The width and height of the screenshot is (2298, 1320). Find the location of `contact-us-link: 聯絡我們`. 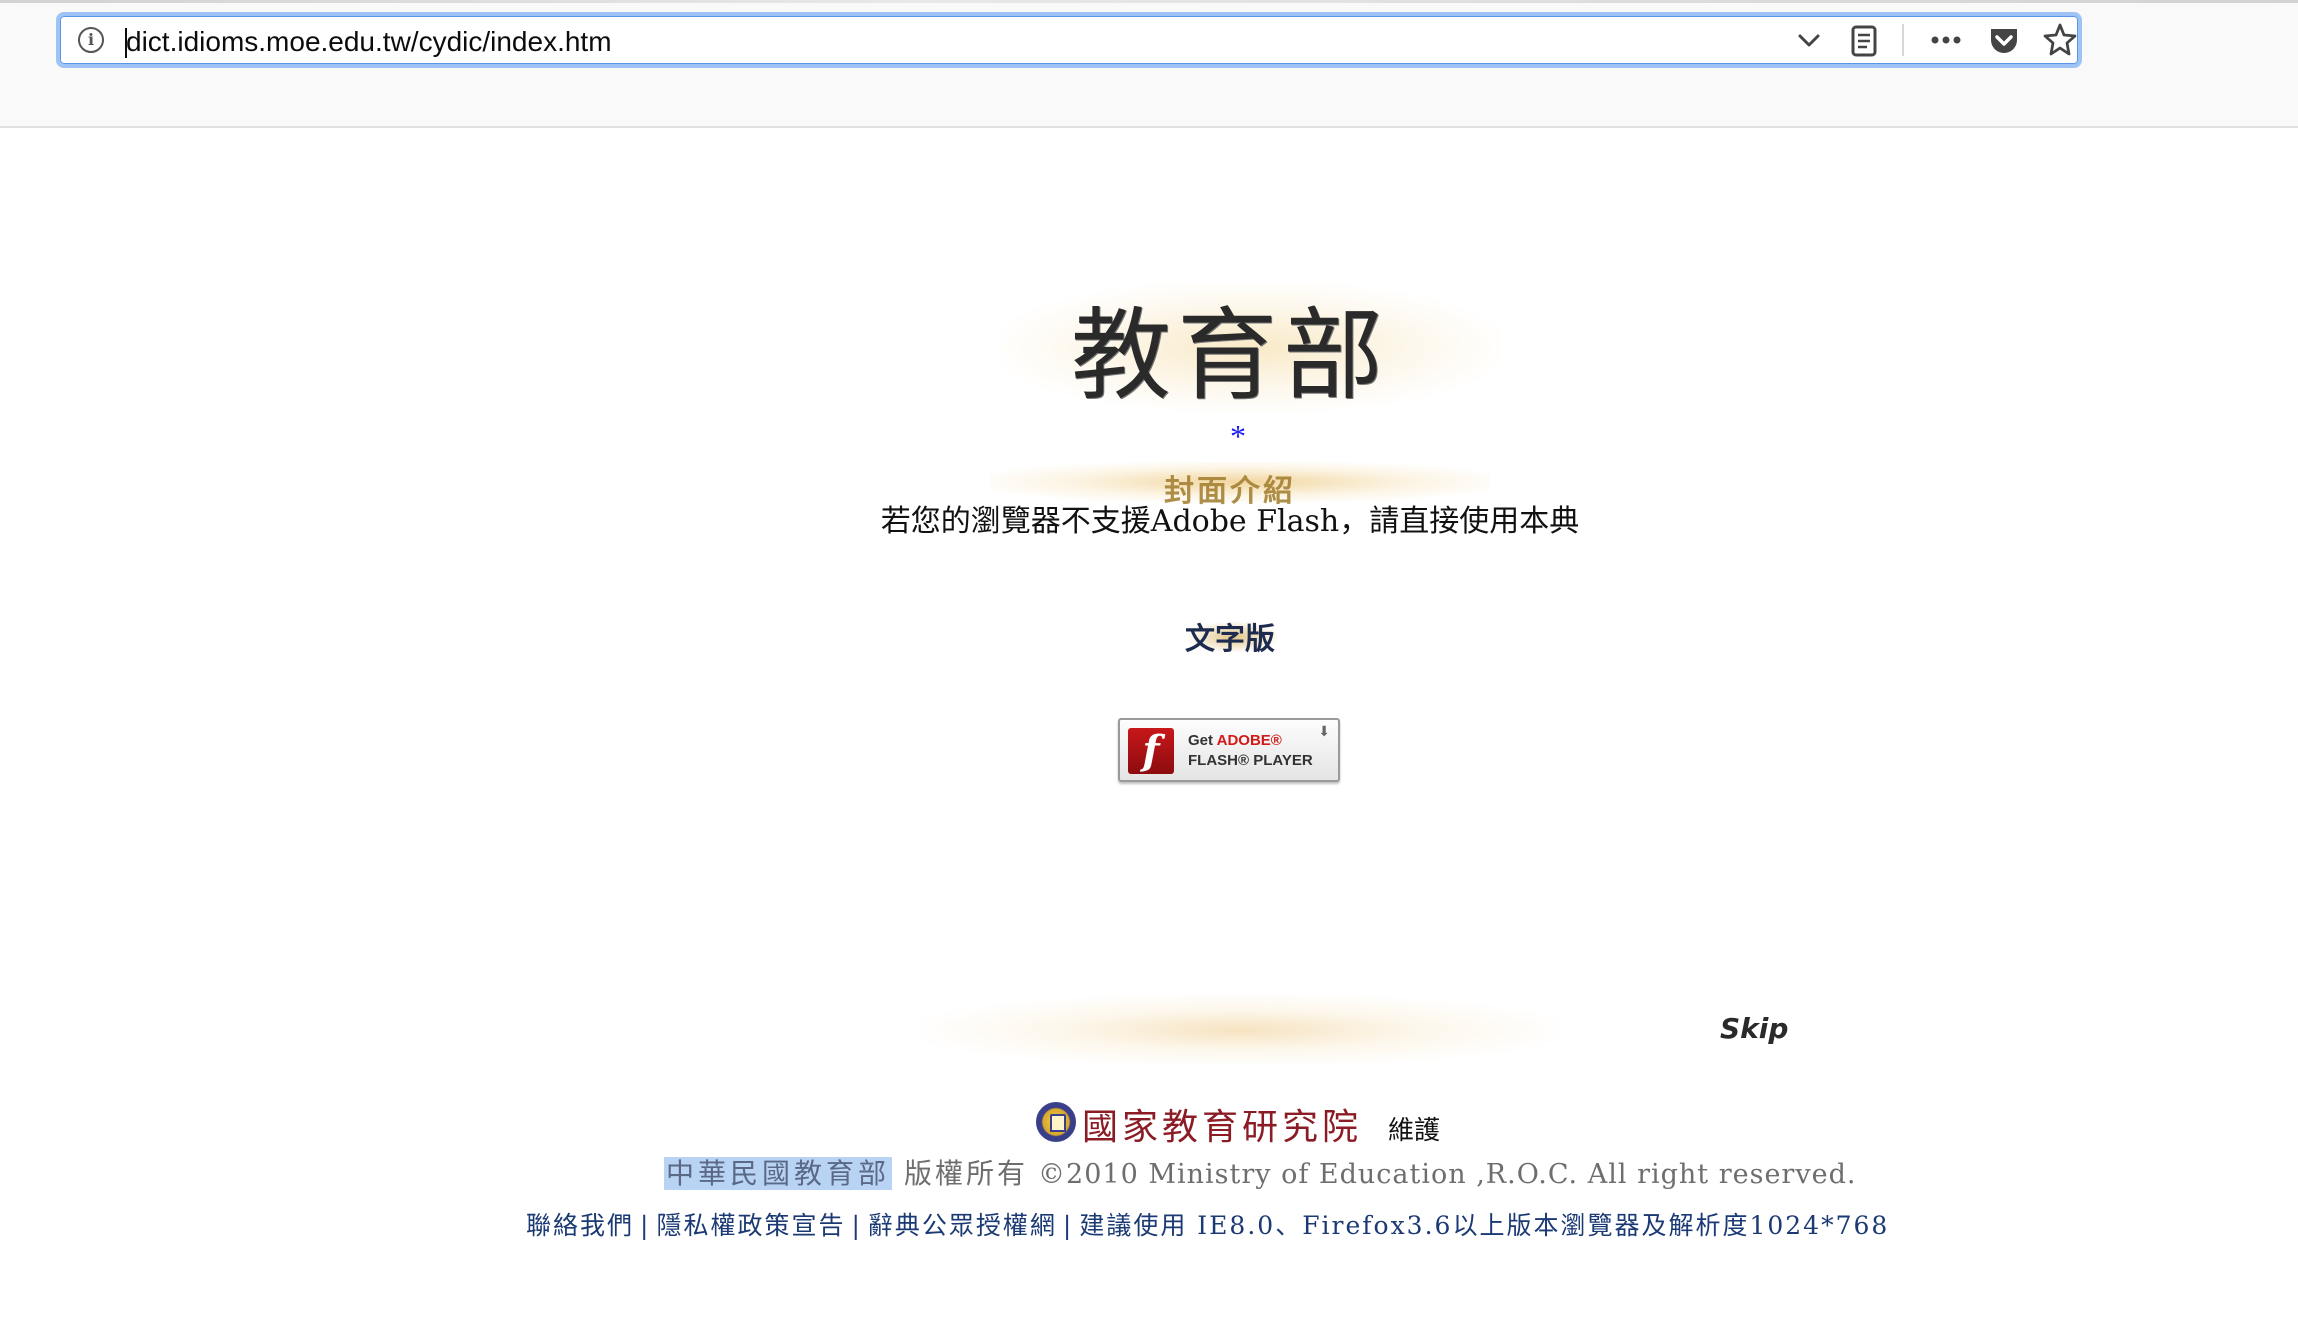

contact-us-link: 聯絡我們 is located at coordinates (580, 1225).